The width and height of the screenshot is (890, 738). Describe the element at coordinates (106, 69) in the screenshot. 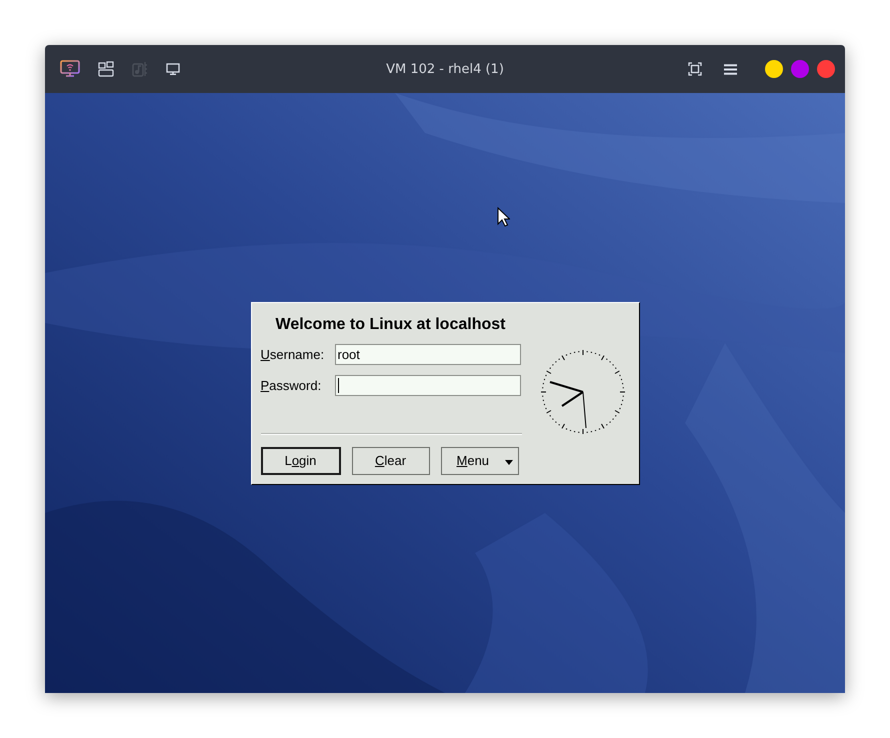

I see `windows-icon` at that location.